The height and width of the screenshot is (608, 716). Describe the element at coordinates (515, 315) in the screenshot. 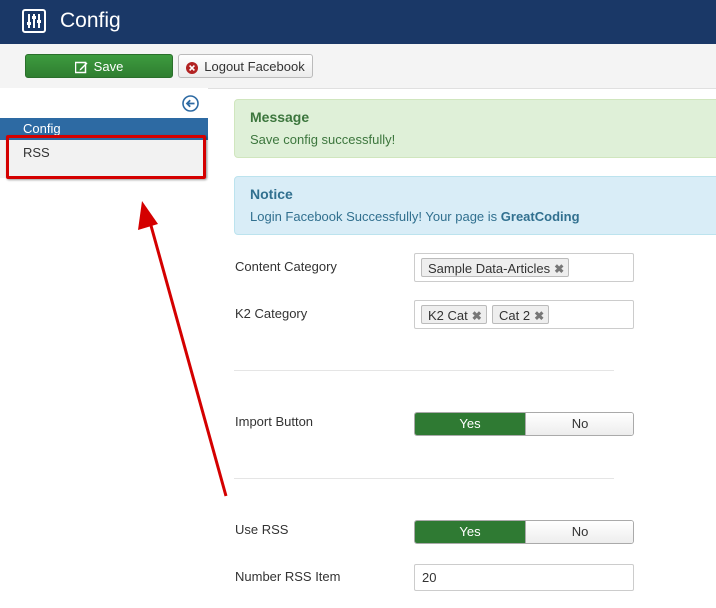

I see `tag-label: Cat 2` at that location.